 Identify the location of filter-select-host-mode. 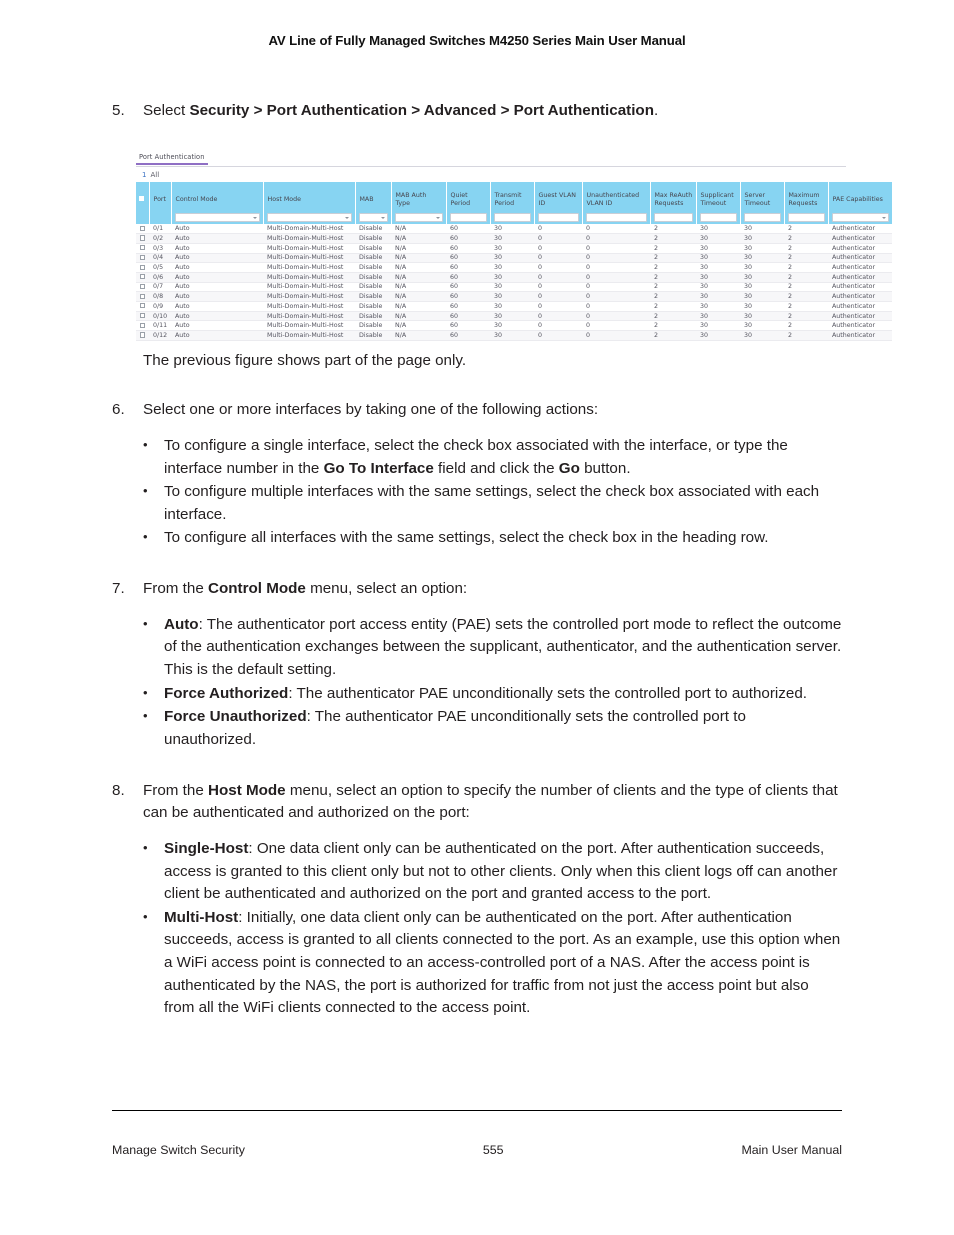
(309, 217).